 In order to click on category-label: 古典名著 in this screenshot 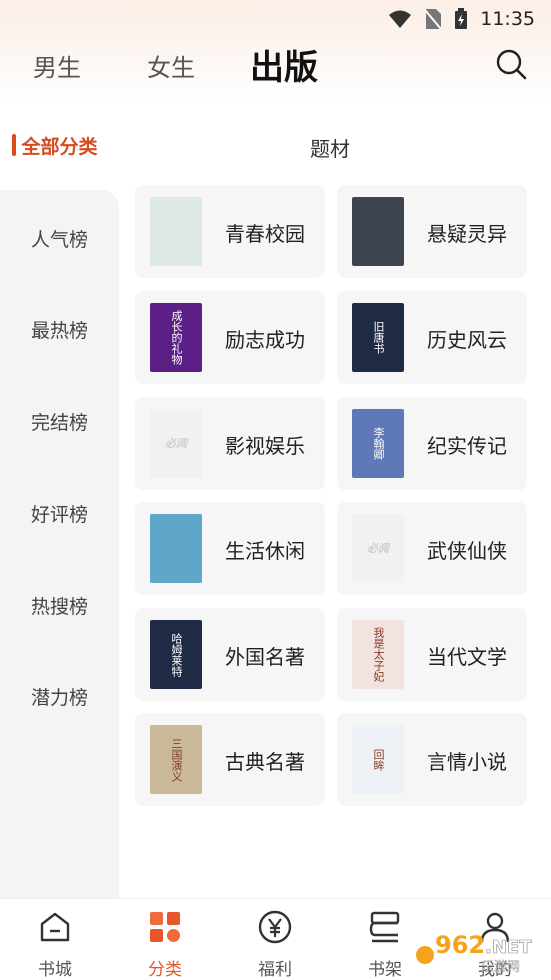, I will do `click(265, 762)`.